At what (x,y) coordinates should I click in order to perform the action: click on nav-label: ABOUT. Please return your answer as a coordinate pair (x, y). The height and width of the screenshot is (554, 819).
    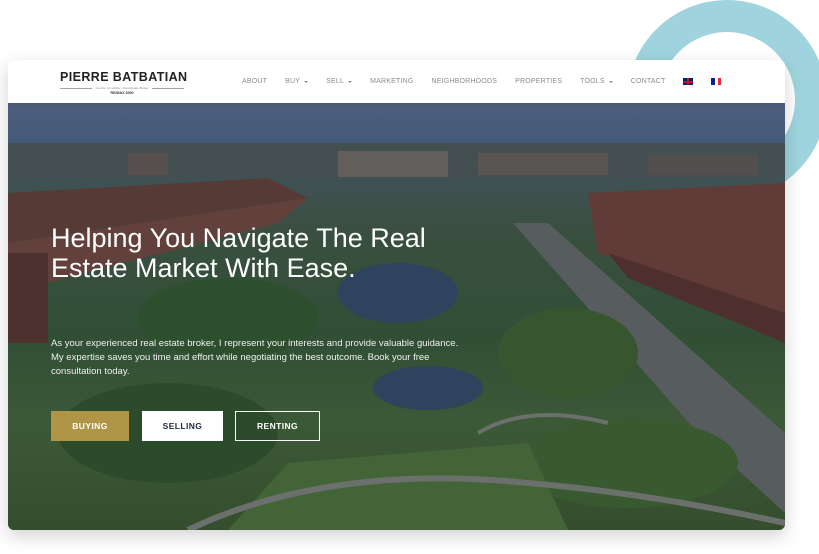
    Looking at the image, I should click on (255, 81).